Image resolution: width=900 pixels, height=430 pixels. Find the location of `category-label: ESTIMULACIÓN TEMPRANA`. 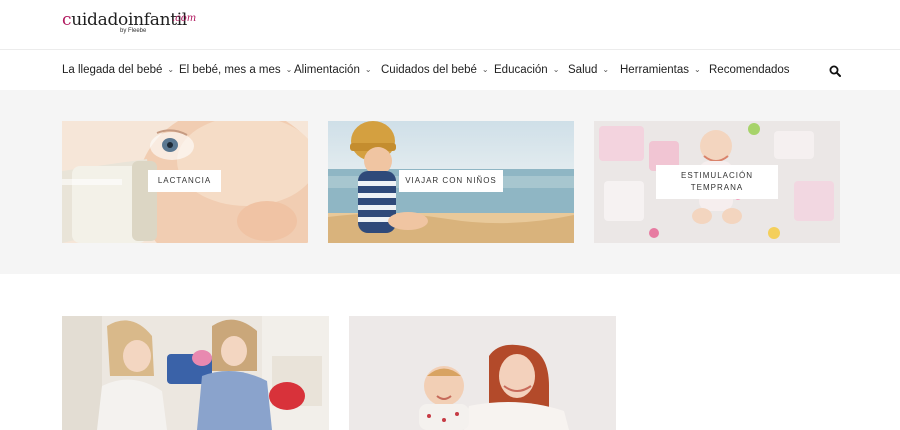

category-label: ESTIMULACIÓN TEMPRANA is located at coordinates (717, 182).